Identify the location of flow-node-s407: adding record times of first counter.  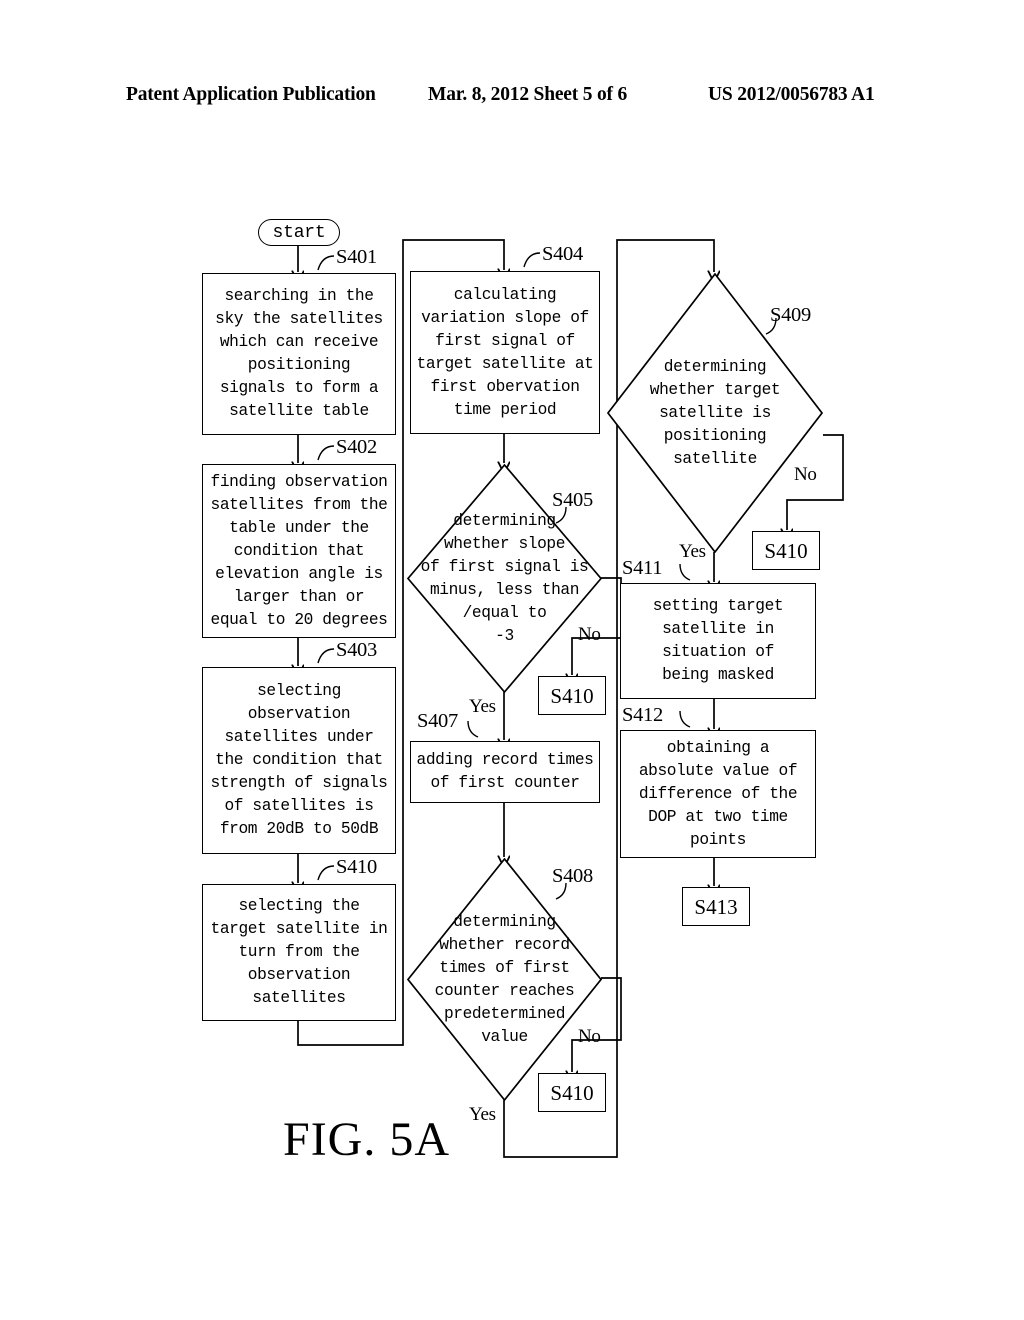
(505, 772).